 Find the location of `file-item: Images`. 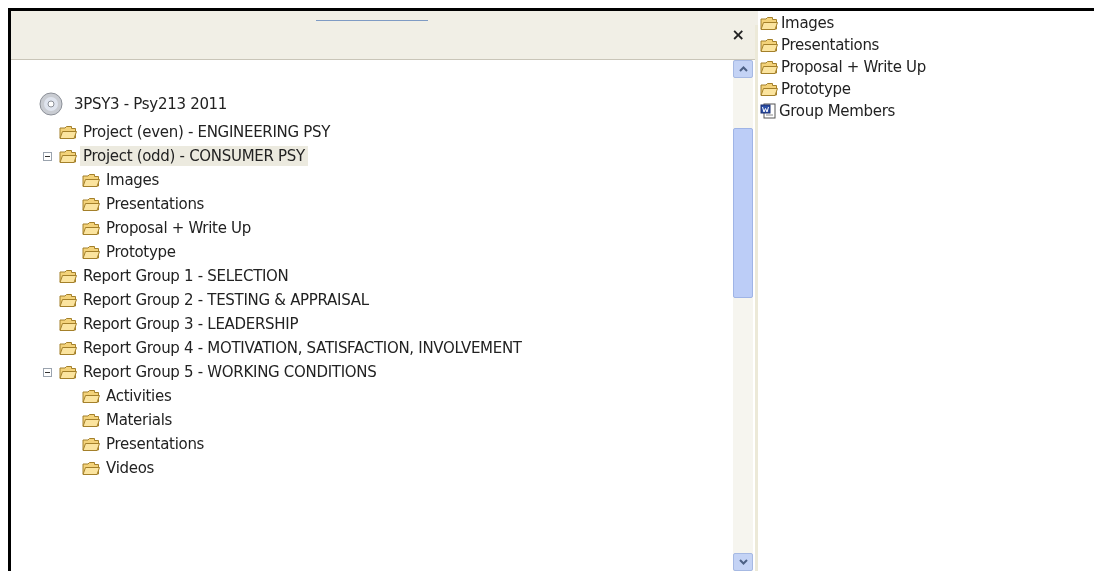

file-item: Images is located at coordinates (807, 23).